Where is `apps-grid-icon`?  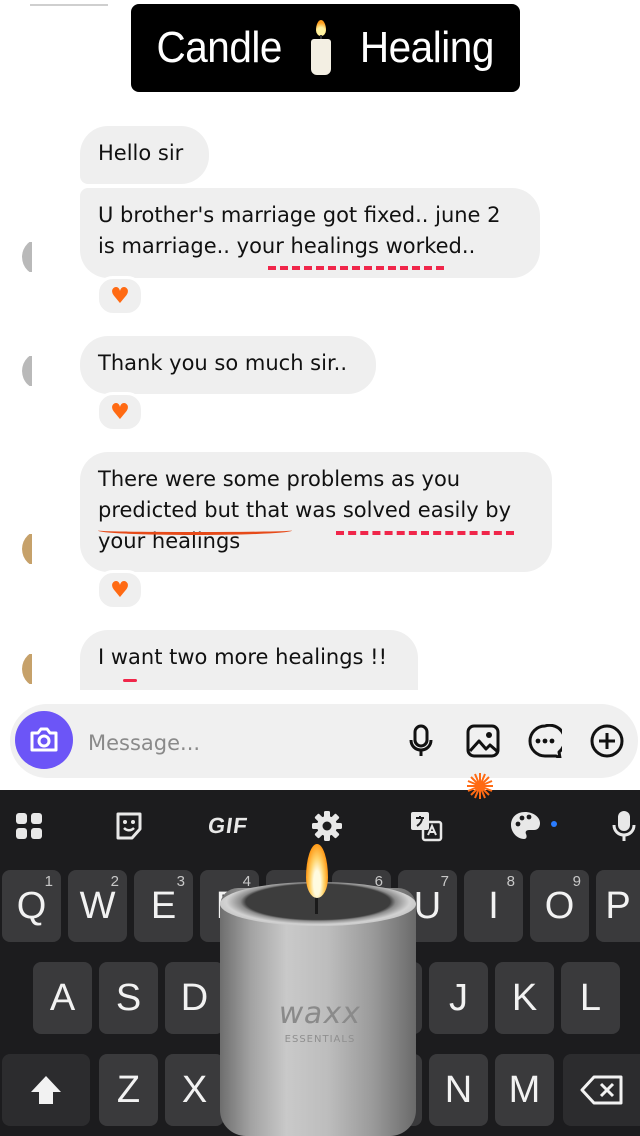 apps-grid-icon is located at coordinates (29, 826).